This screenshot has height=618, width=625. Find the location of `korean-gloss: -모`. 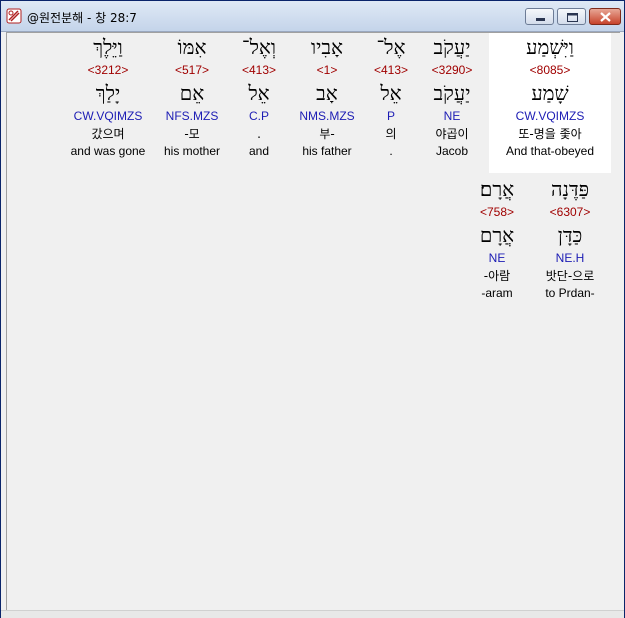

korean-gloss: -모 is located at coordinates (192, 134).